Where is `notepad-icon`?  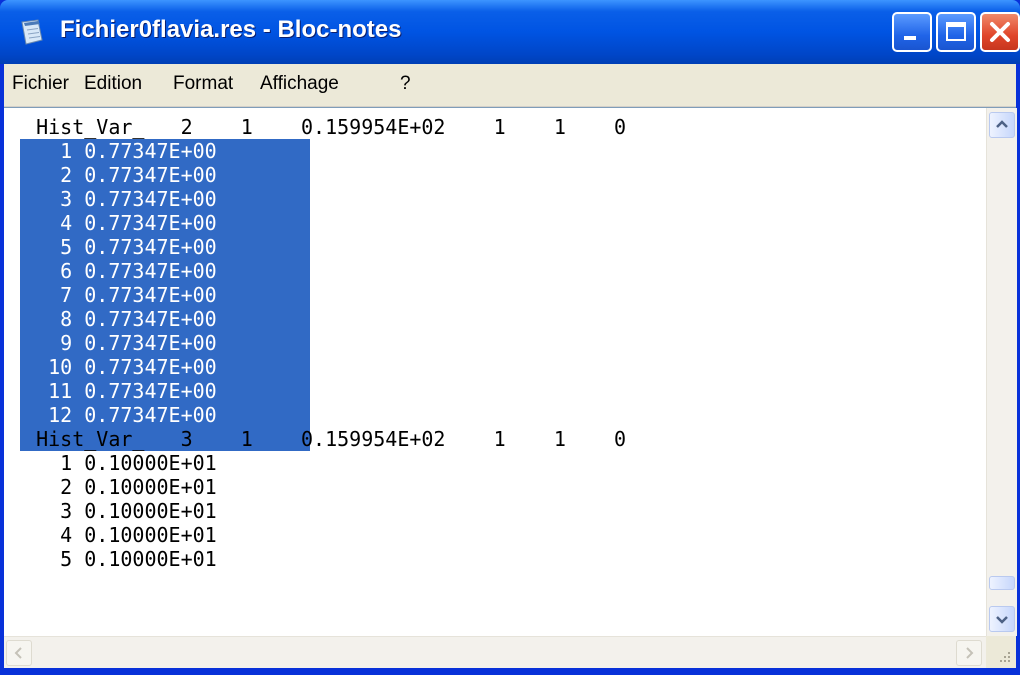
notepad-icon is located at coordinates (32, 32).